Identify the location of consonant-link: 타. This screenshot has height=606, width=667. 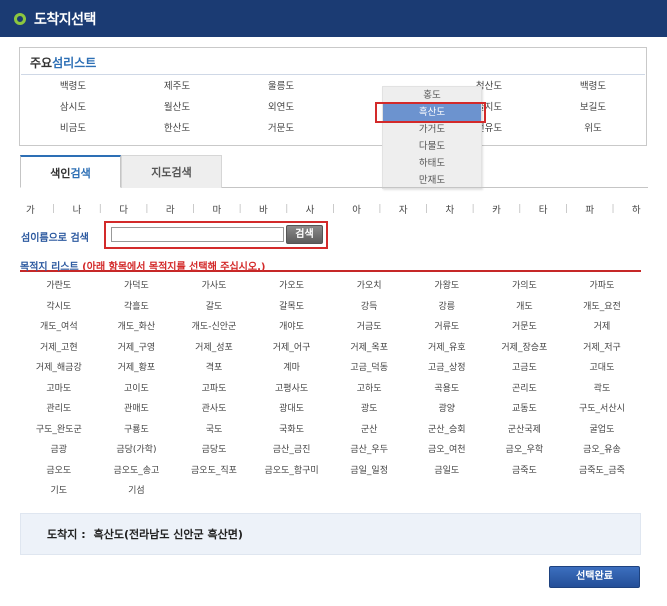
(543, 209).